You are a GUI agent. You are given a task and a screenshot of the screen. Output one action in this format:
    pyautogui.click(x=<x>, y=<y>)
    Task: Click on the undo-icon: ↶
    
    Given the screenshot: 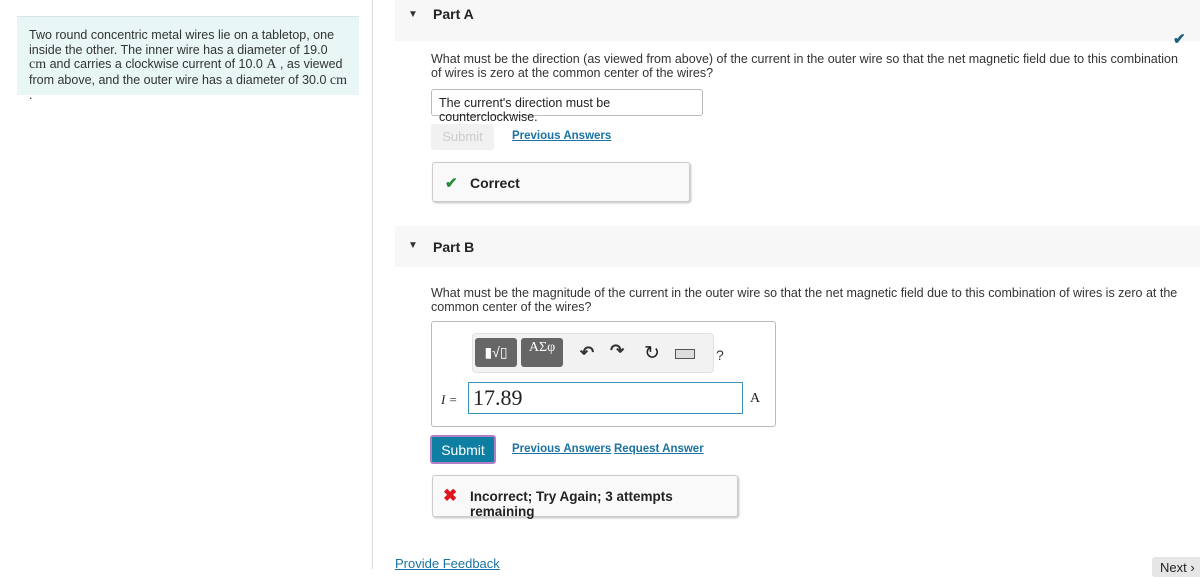 What is the action you would take?
    pyautogui.click(x=587, y=353)
    